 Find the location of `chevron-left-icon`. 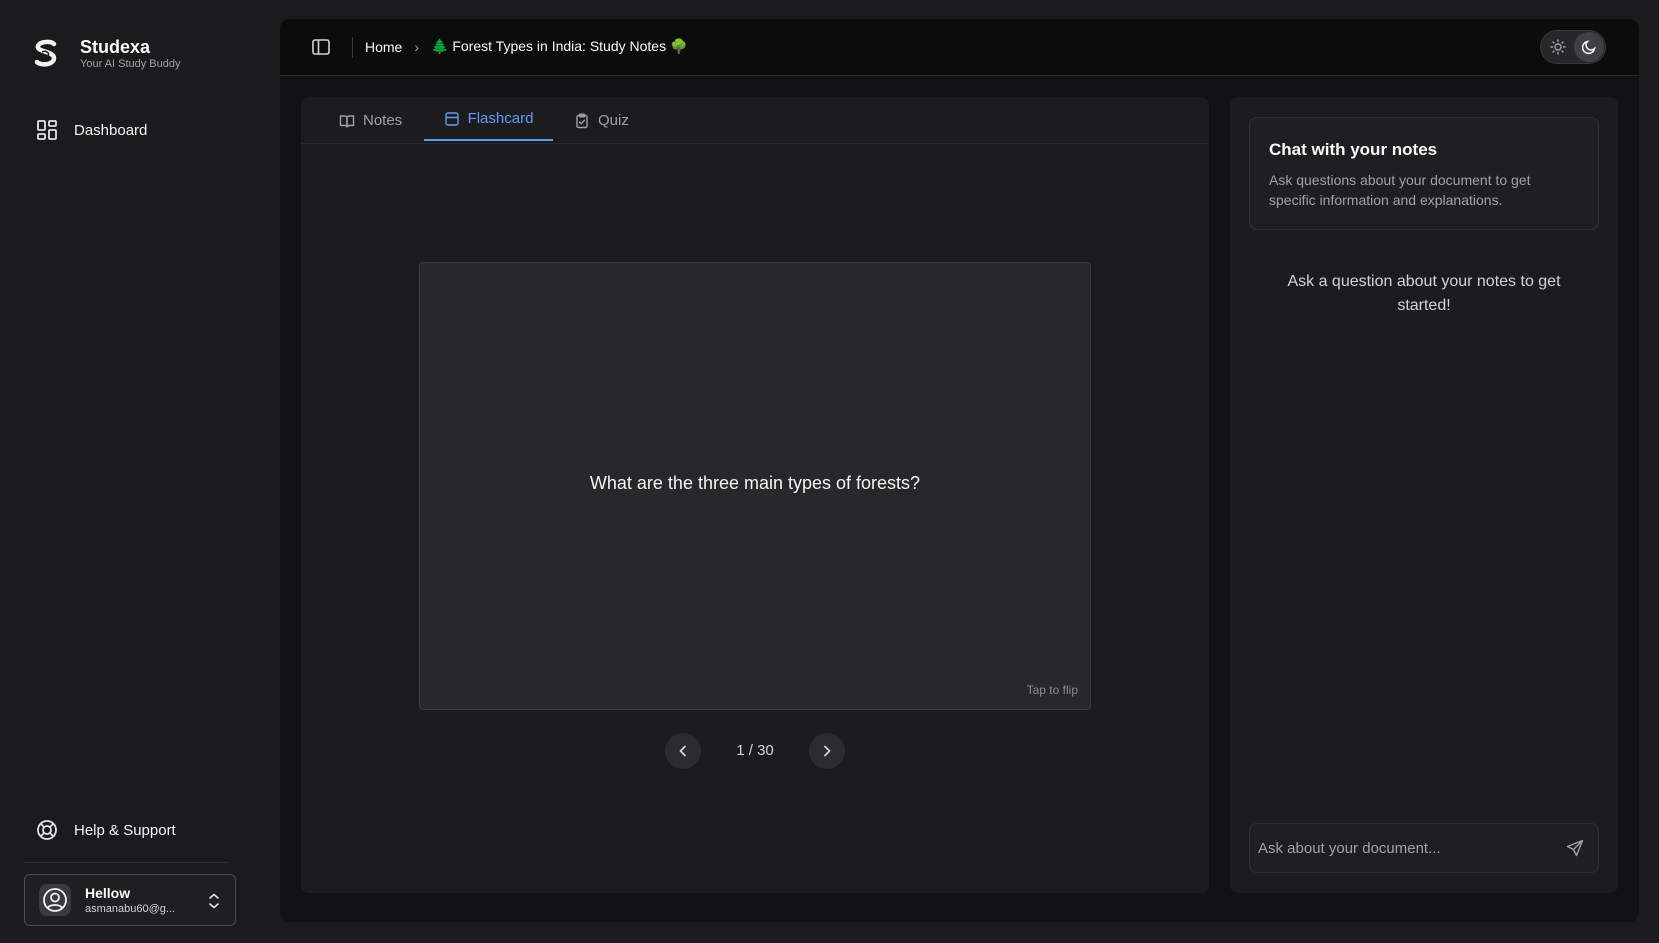

chevron-left-icon is located at coordinates (682, 751).